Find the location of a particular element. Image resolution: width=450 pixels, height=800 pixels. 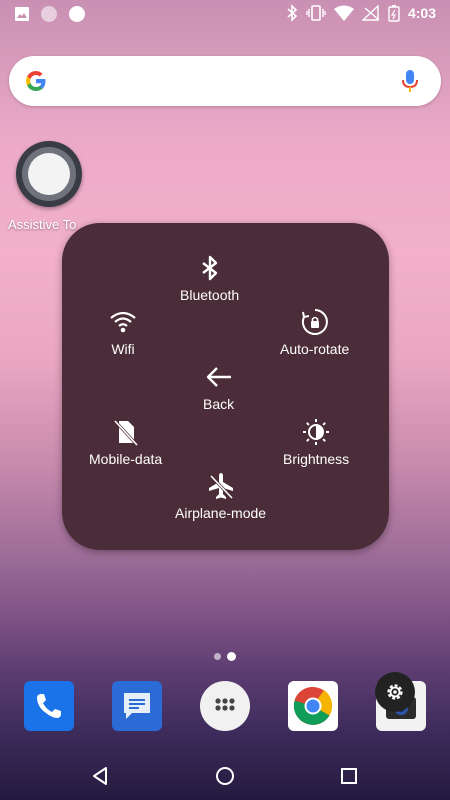

back-icon is located at coordinates (100, 776).